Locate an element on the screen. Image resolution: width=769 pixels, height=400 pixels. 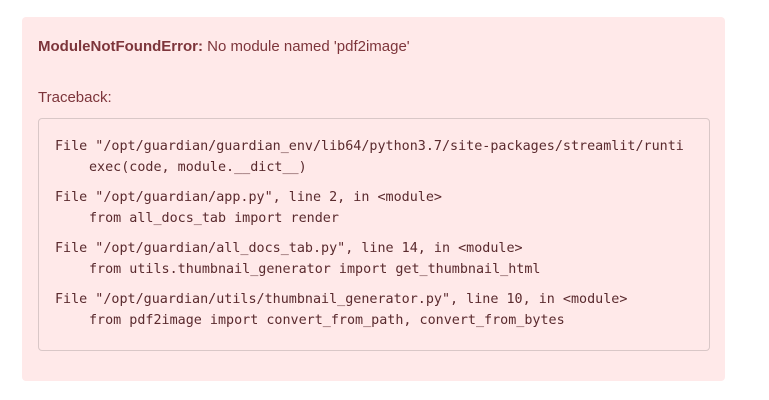
frame-code: exec(code, module.__dict__) is located at coordinates (198, 167).